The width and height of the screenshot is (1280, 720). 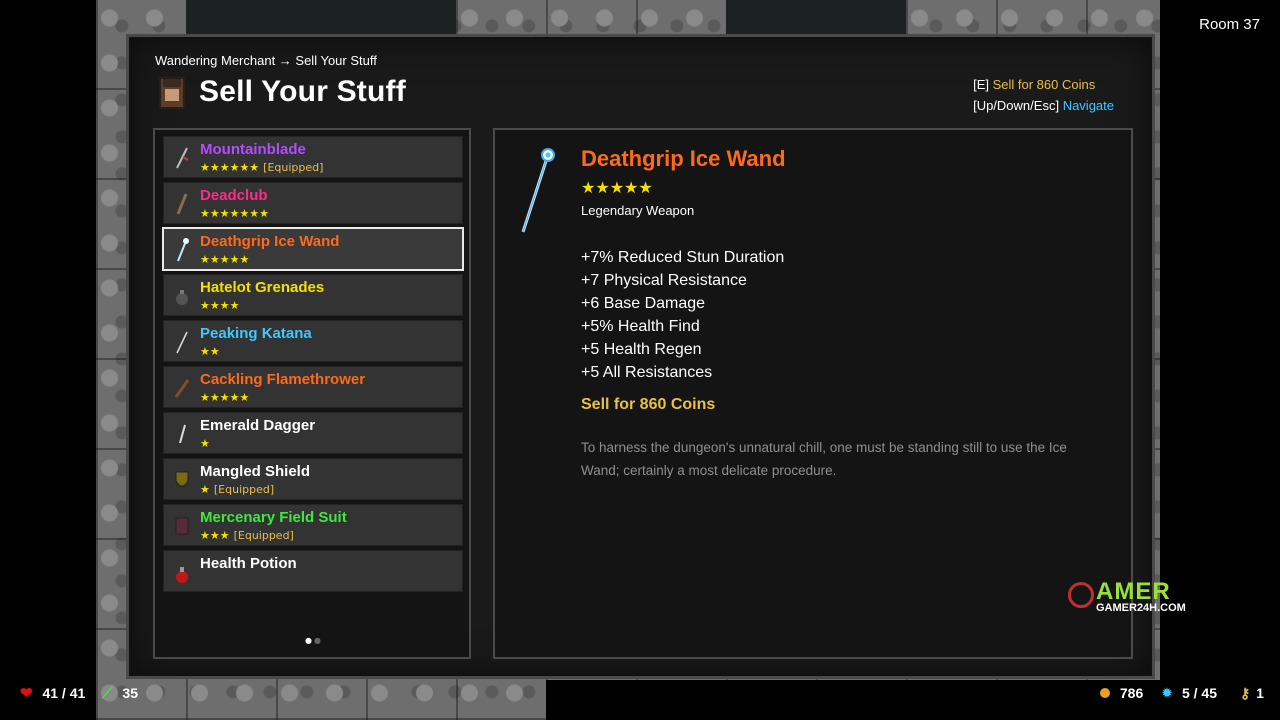 I want to click on hud-keys: ⚷ 1, so click(x=1252, y=693).